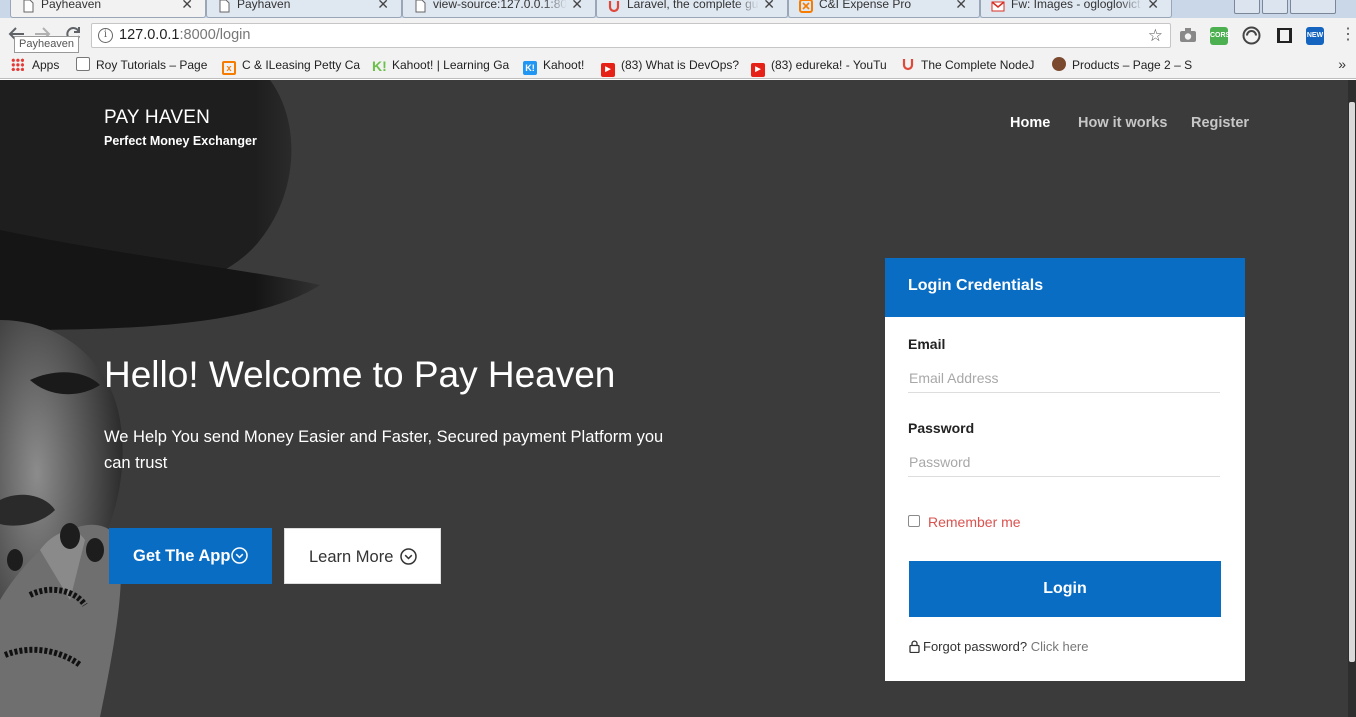 The height and width of the screenshot is (717, 1356). I want to click on password-field, so click(1064, 462).